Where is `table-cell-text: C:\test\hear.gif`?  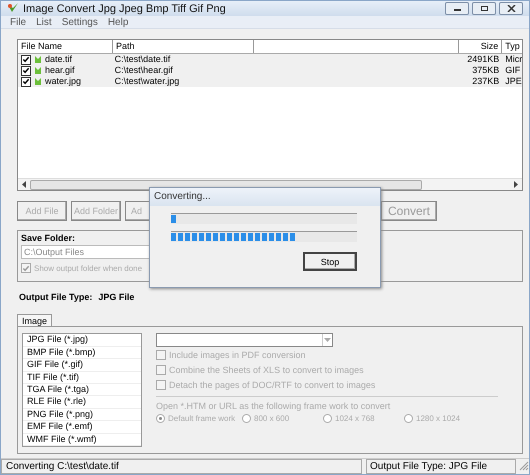
table-cell-text: C:\test\hear.gif is located at coordinates (144, 70).